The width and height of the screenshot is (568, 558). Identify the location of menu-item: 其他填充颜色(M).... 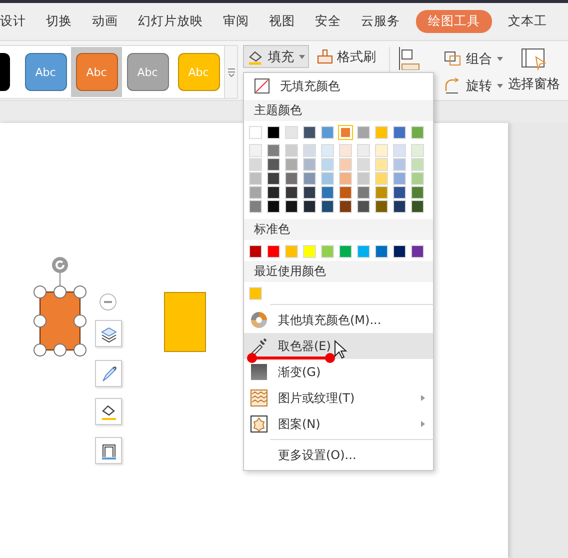
(338, 320).